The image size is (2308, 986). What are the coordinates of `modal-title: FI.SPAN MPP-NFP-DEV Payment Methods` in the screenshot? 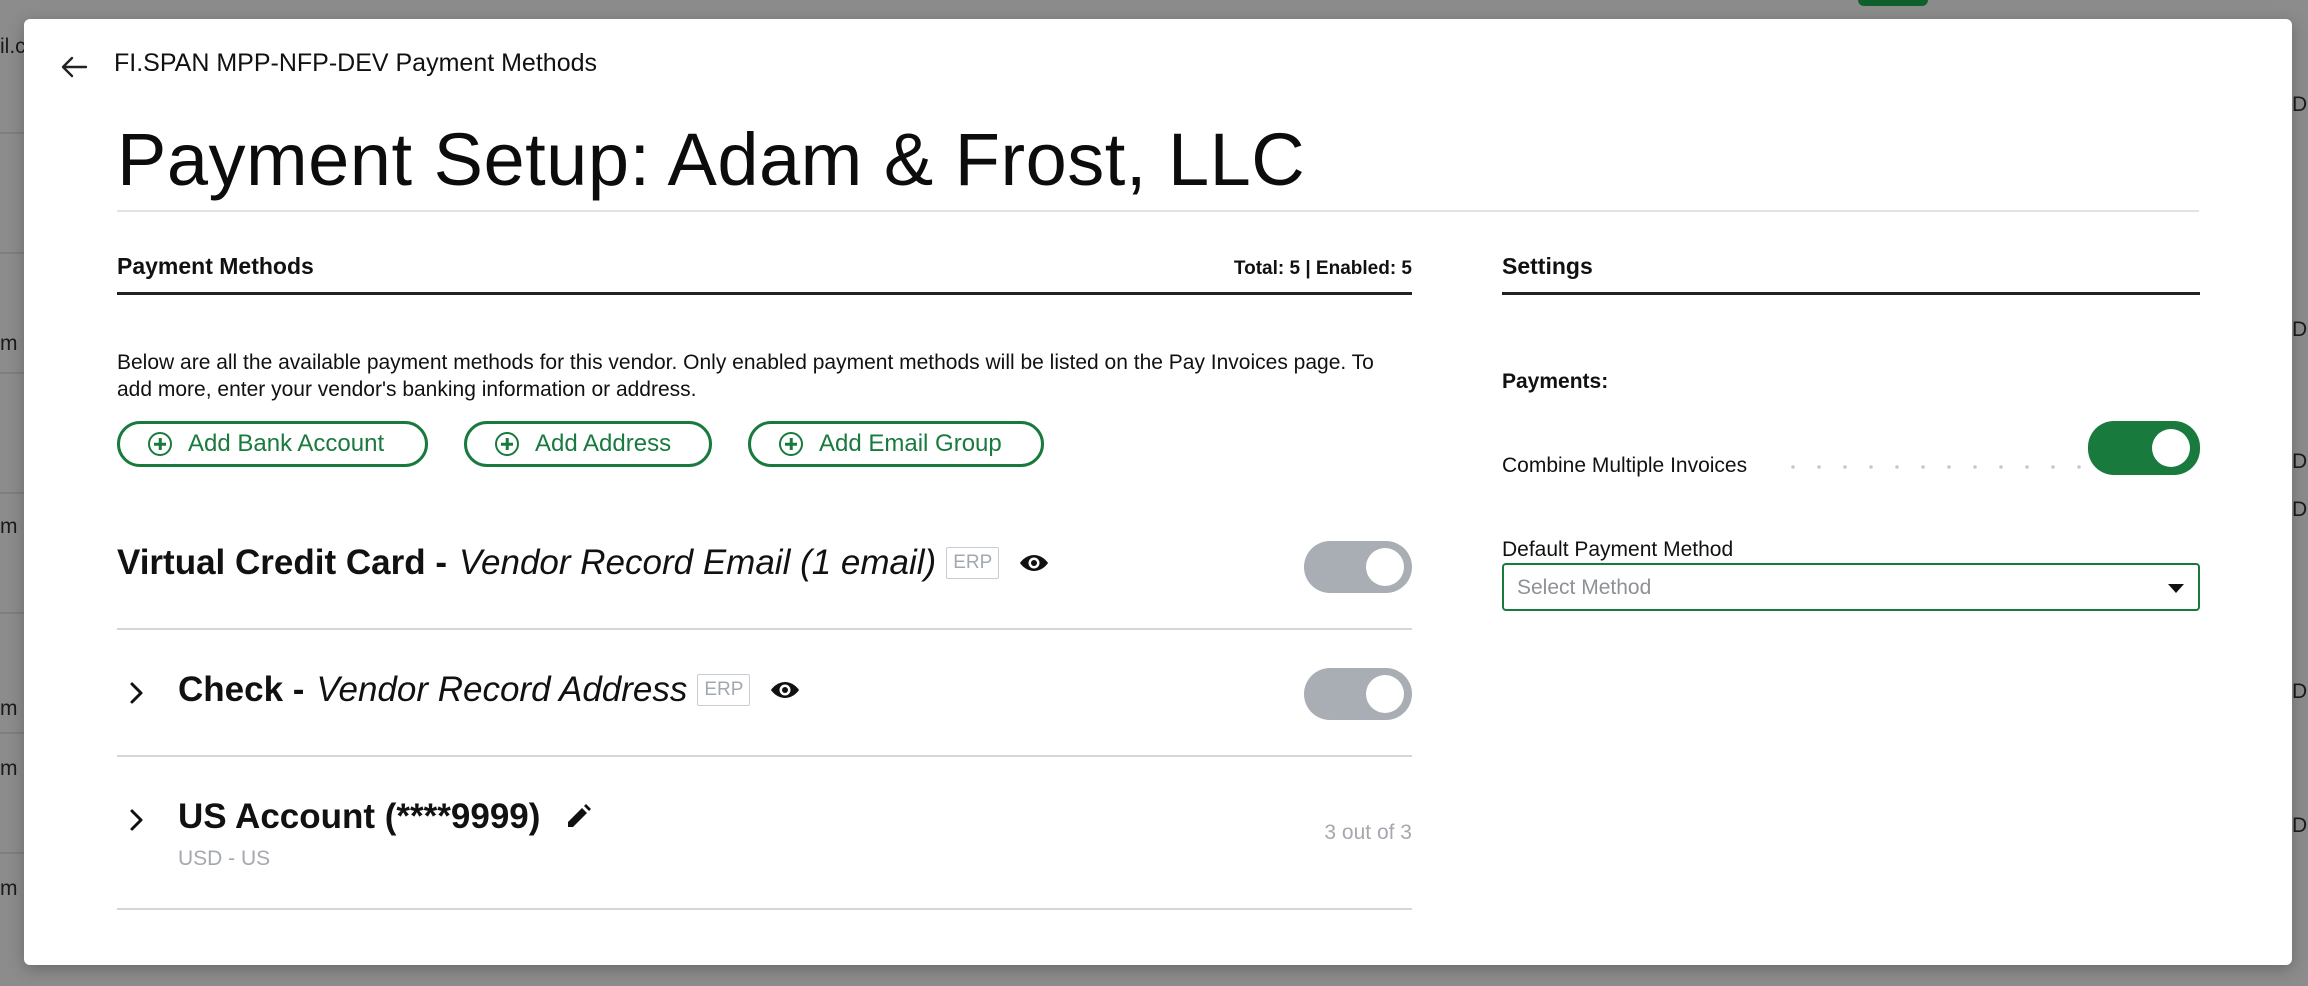 It's located at (355, 63).